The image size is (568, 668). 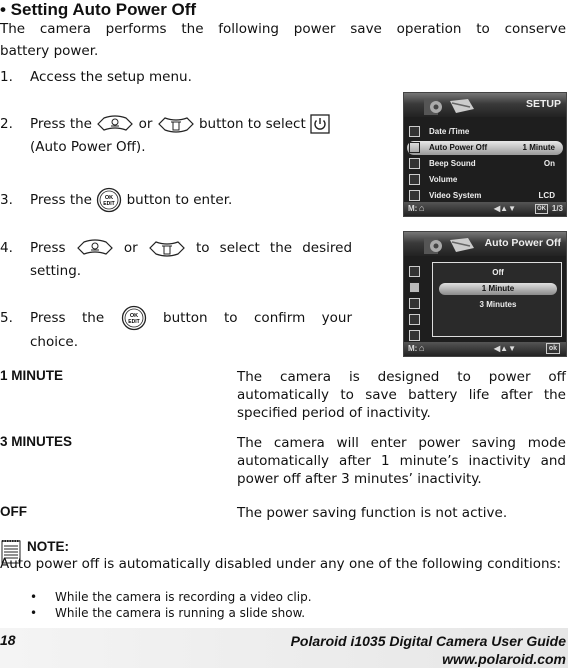 What do you see at coordinates (541, 209) in the screenshot?
I see `ok-icon: OK` at bounding box center [541, 209].